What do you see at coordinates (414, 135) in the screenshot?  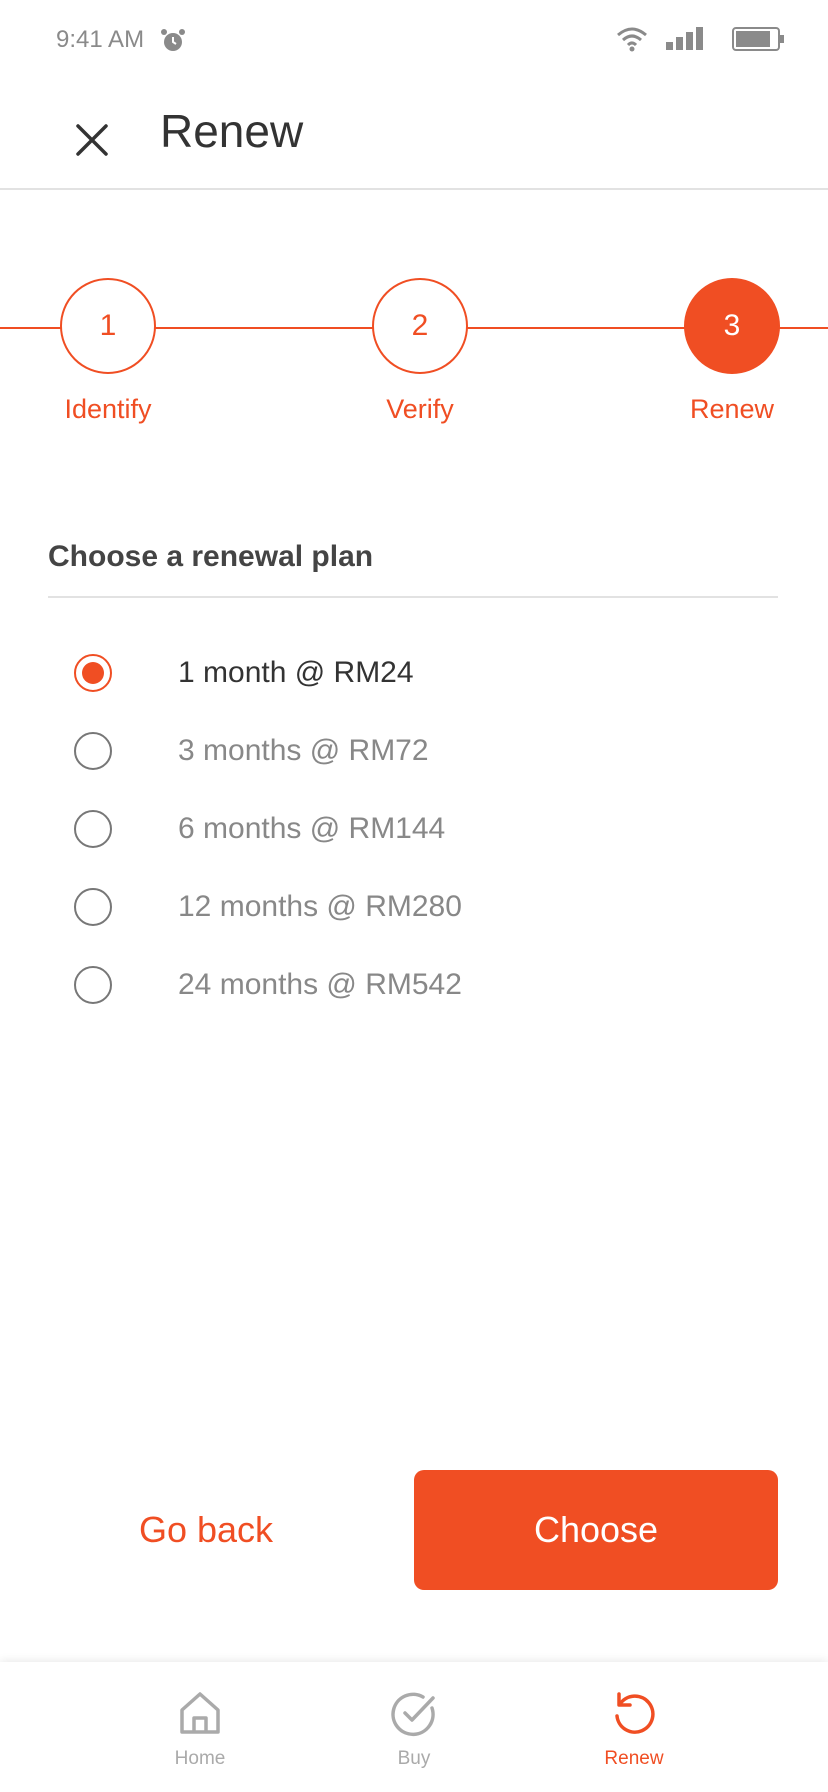 I see `header: Renew` at bounding box center [414, 135].